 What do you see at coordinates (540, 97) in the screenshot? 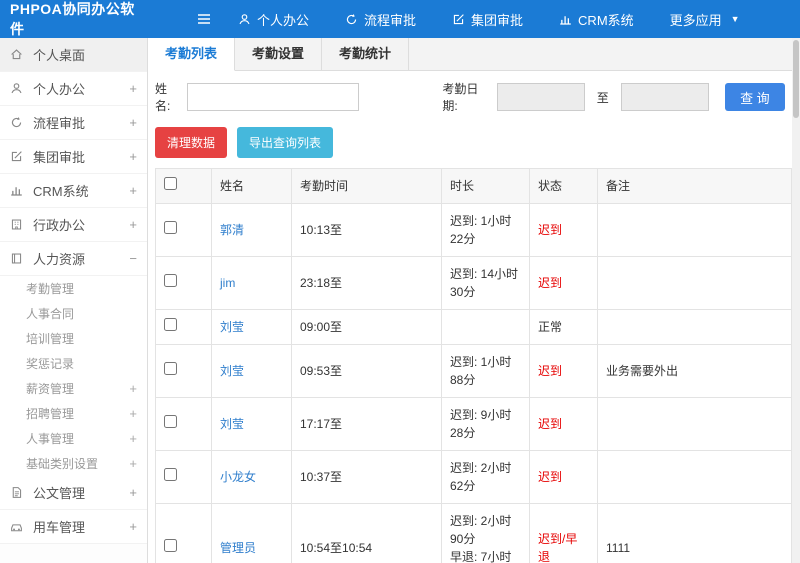
I see `date-from-input` at bounding box center [540, 97].